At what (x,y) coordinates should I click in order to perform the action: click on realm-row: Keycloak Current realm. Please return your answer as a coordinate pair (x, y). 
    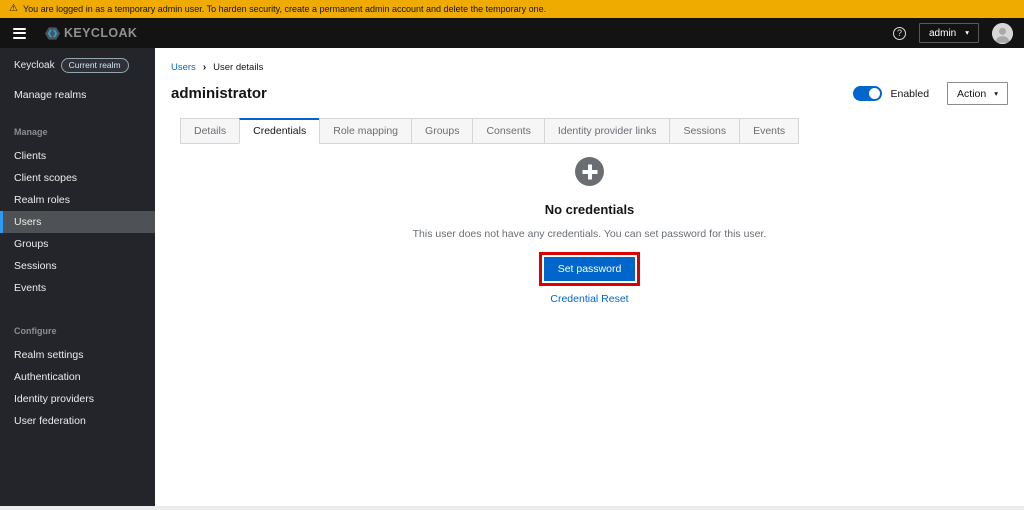
    Looking at the image, I should click on (77, 65).